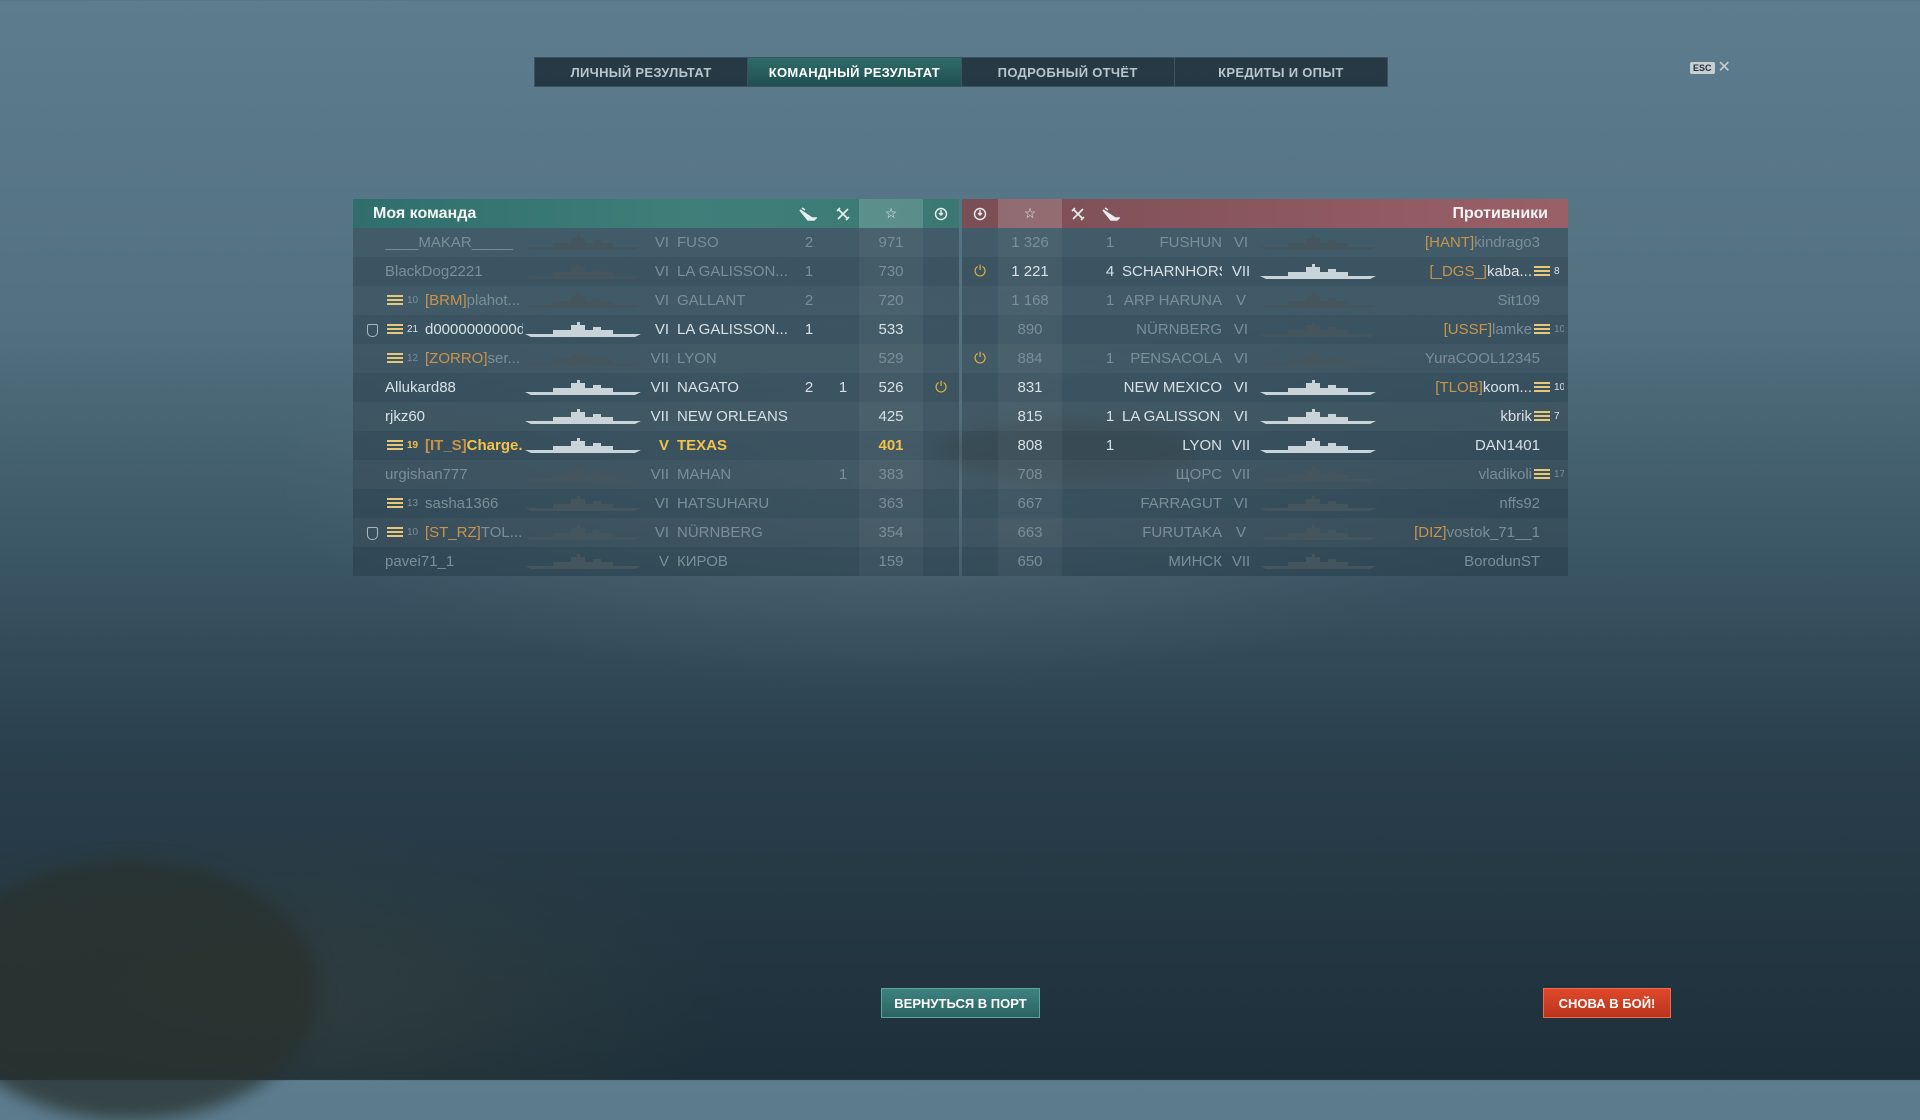 The width and height of the screenshot is (1920, 1120). Describe the element at coordinates (702, 445) in the screenshot. I see `ship-name: TEXAS` at that location.